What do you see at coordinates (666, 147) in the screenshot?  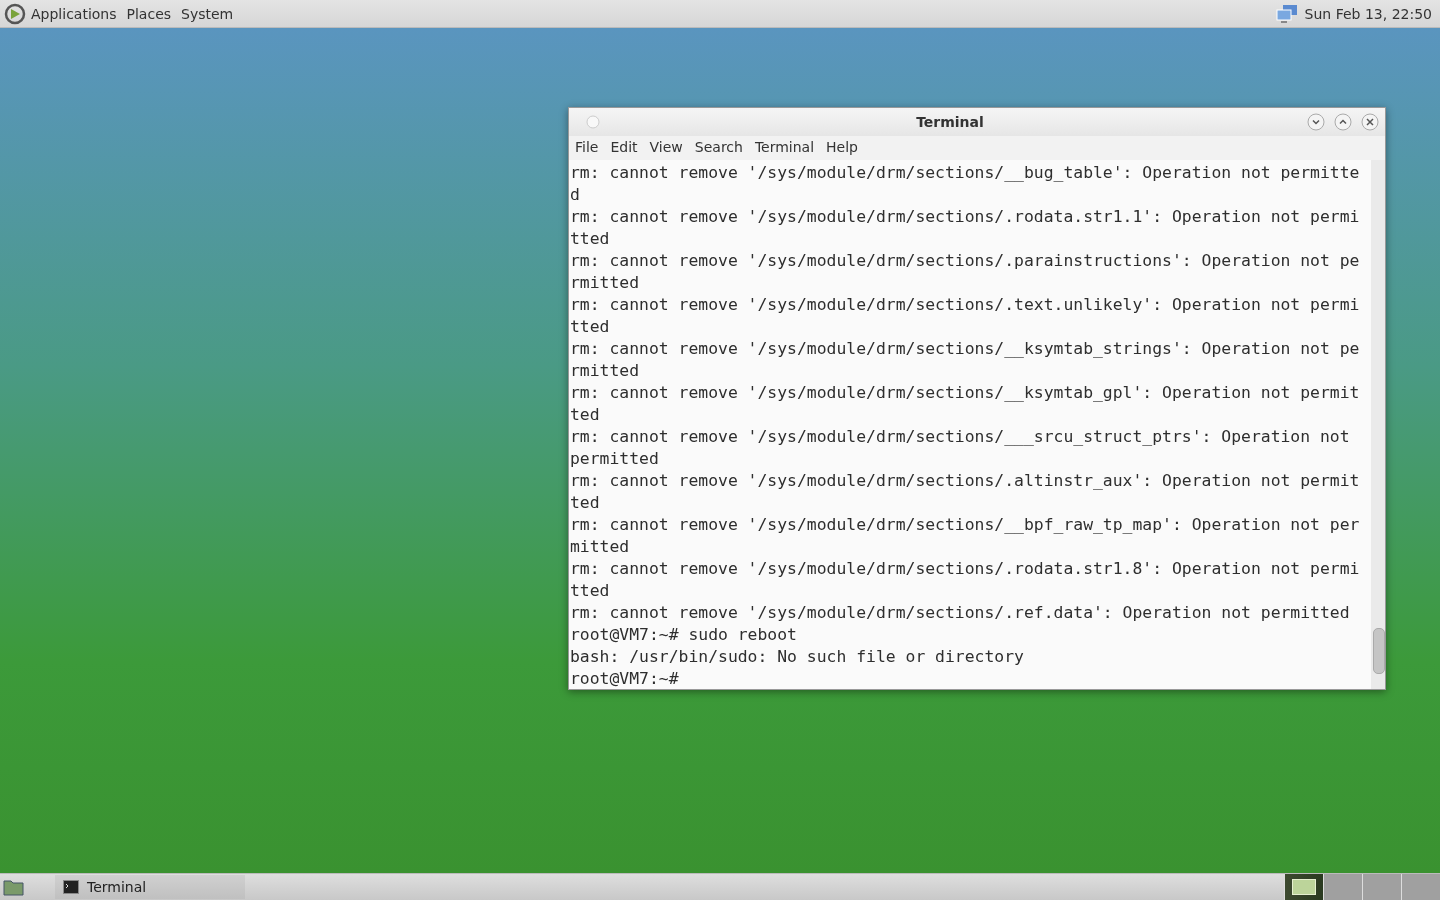 I see `menu-item: View` at bounding box center [666, 147].